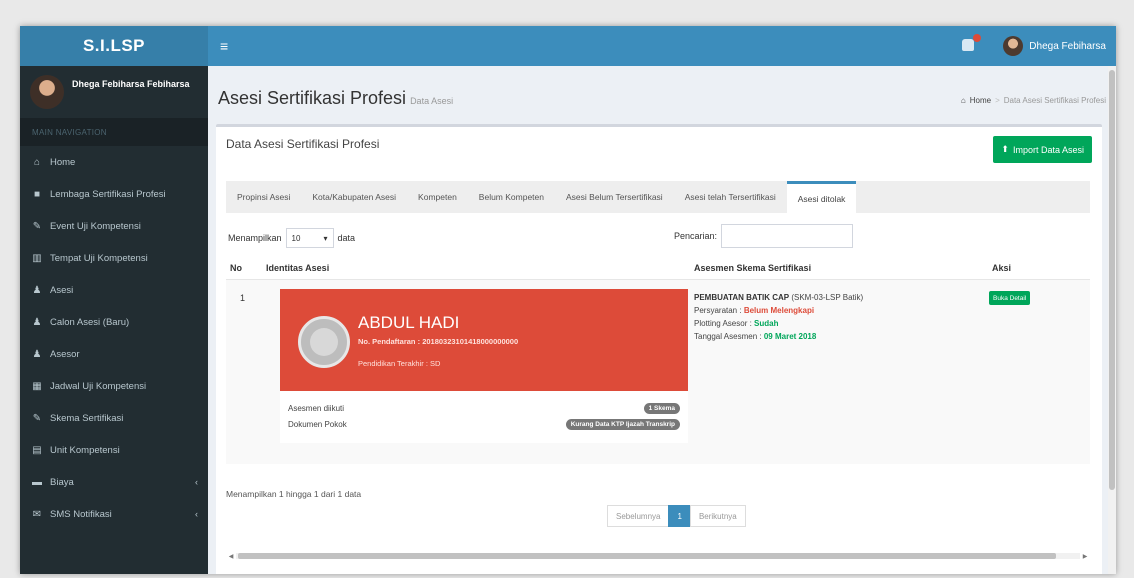  Describe the element at coordinates (336, 98) in the screenshot. I see `page-title: Asesi Sertifikasi Profesi Data Asesi` at that location.